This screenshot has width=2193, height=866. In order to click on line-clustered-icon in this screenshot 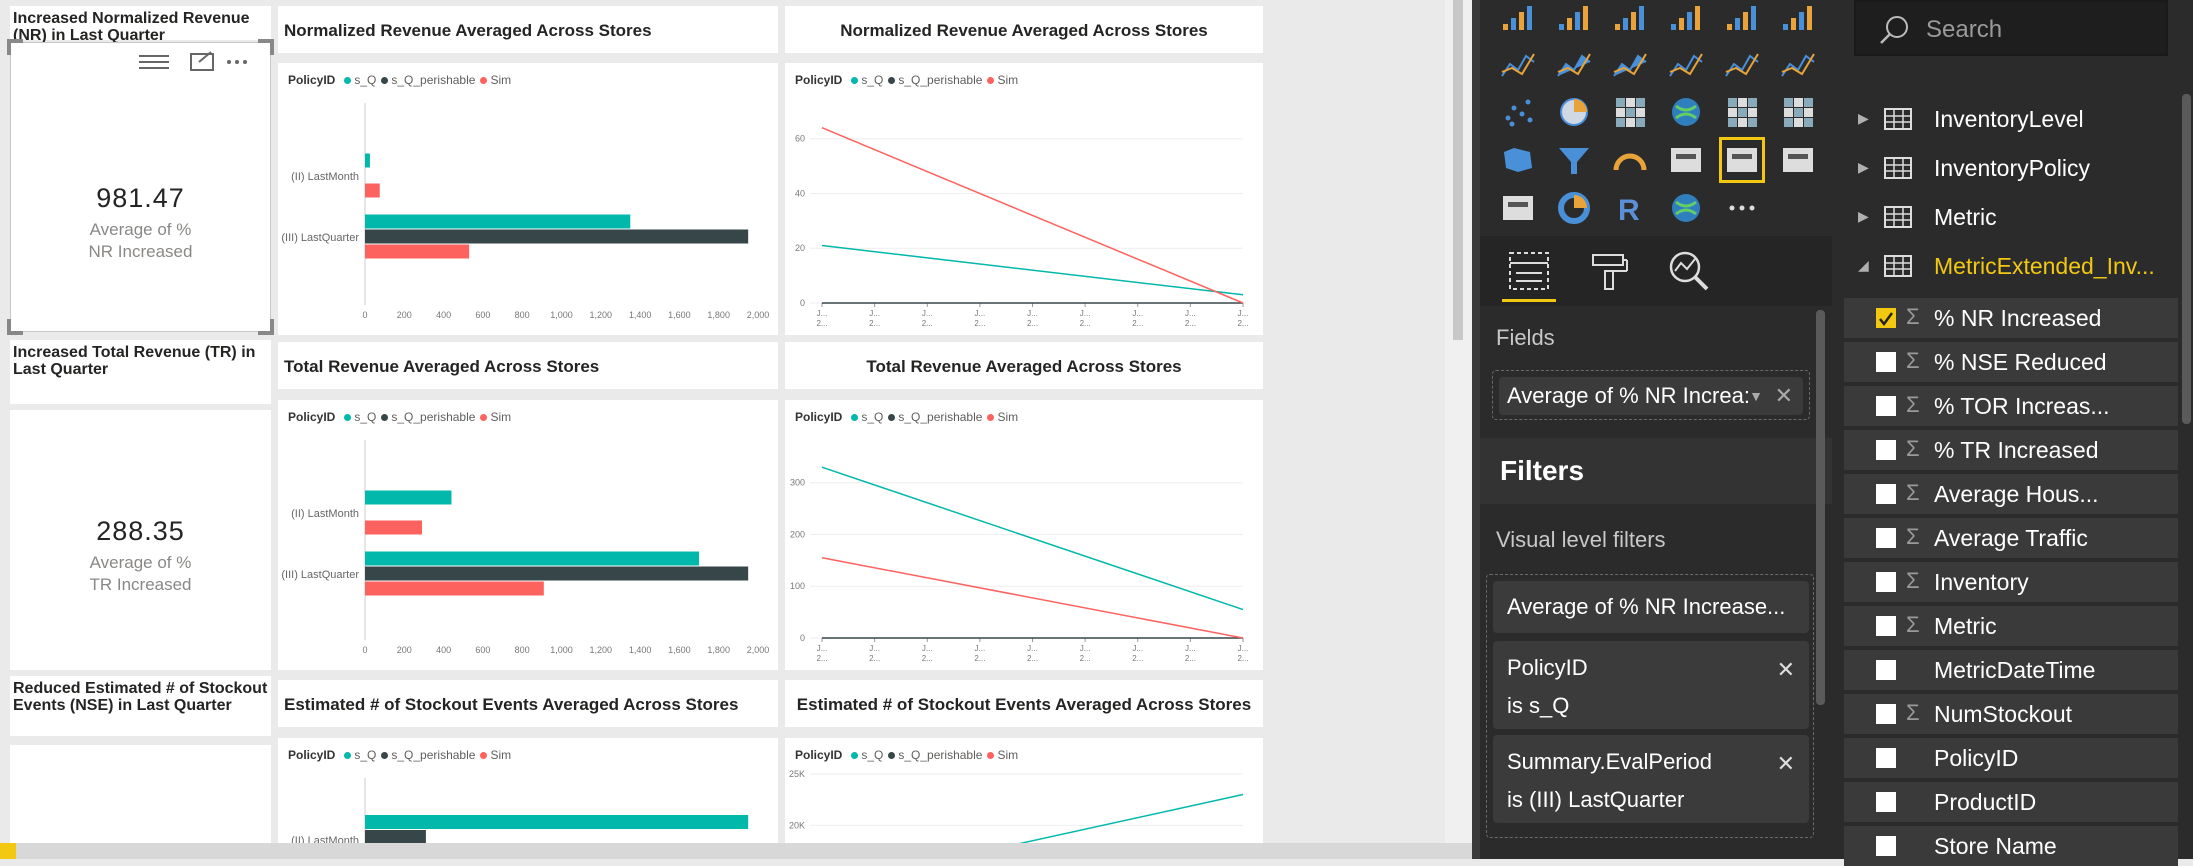, I will do `click(1742, 64)`.